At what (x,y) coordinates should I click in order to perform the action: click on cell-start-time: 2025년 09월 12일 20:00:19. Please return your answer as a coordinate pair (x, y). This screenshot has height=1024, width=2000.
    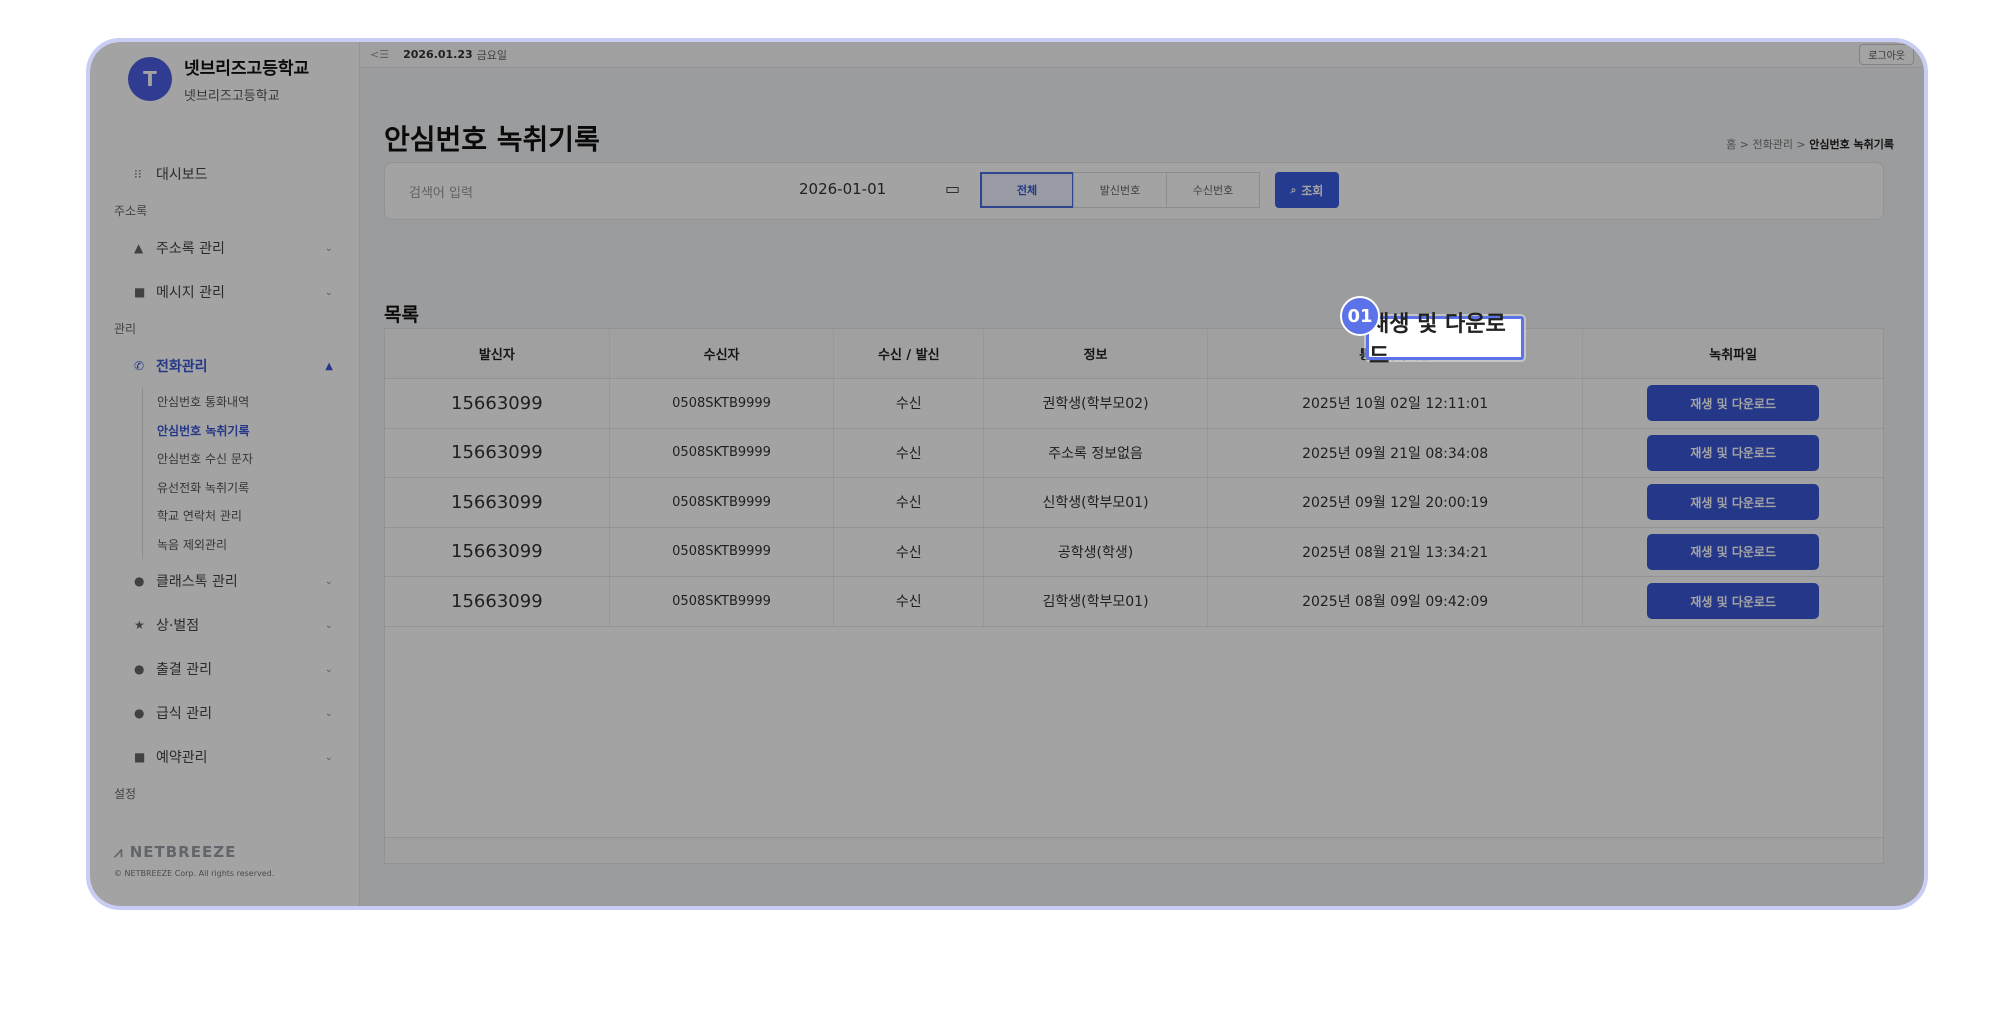
    Looking at the image, I should click on (1396, 502).